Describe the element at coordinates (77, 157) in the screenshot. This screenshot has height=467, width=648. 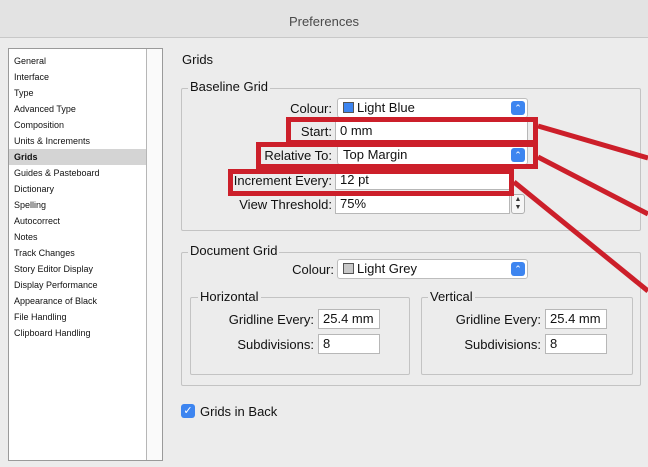
I see `sidebar-item-grids: Grids` at that location.